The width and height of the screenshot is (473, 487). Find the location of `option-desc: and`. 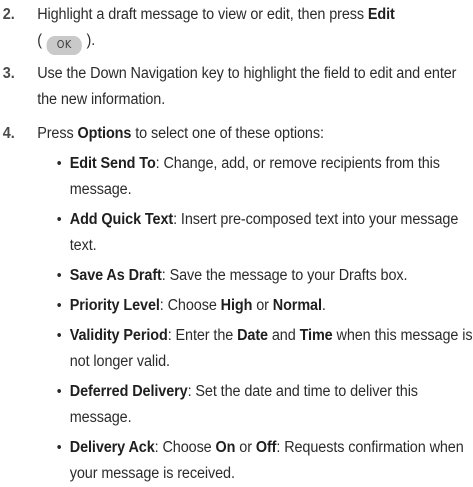

option-desc: and is located at coordinates (283, 335).